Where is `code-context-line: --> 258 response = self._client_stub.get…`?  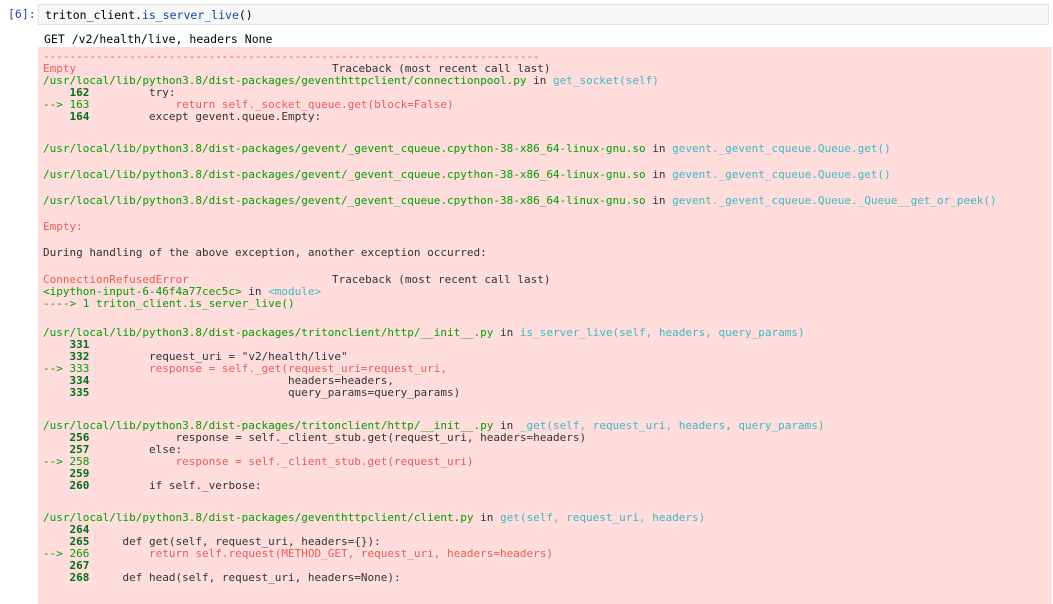
code-context-line: --> 258 response = self._client_stub.get… is located at coordinates (258, 462).